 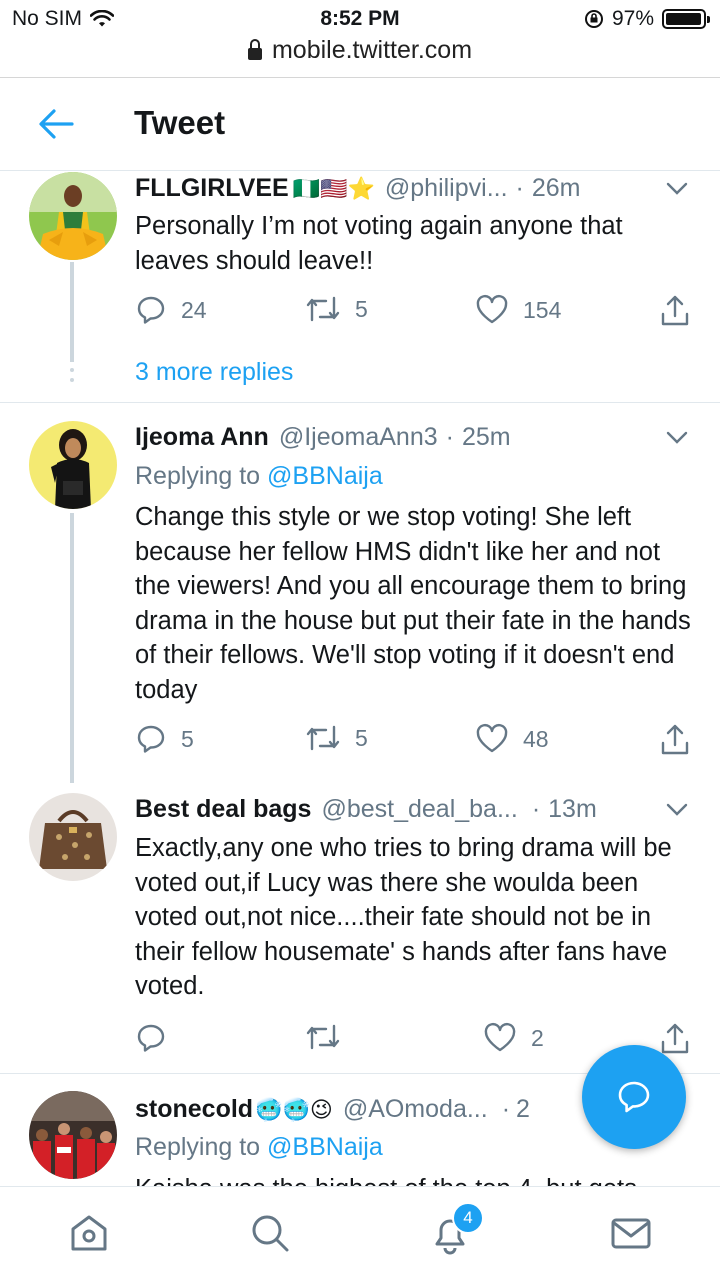 I want to click on reply-button, so click(x=158, y=1038).